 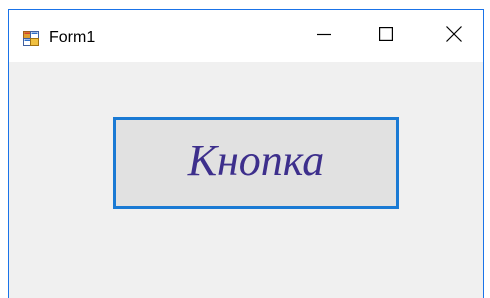 I want to click on minimize-icon, so click(x=324, y=36).